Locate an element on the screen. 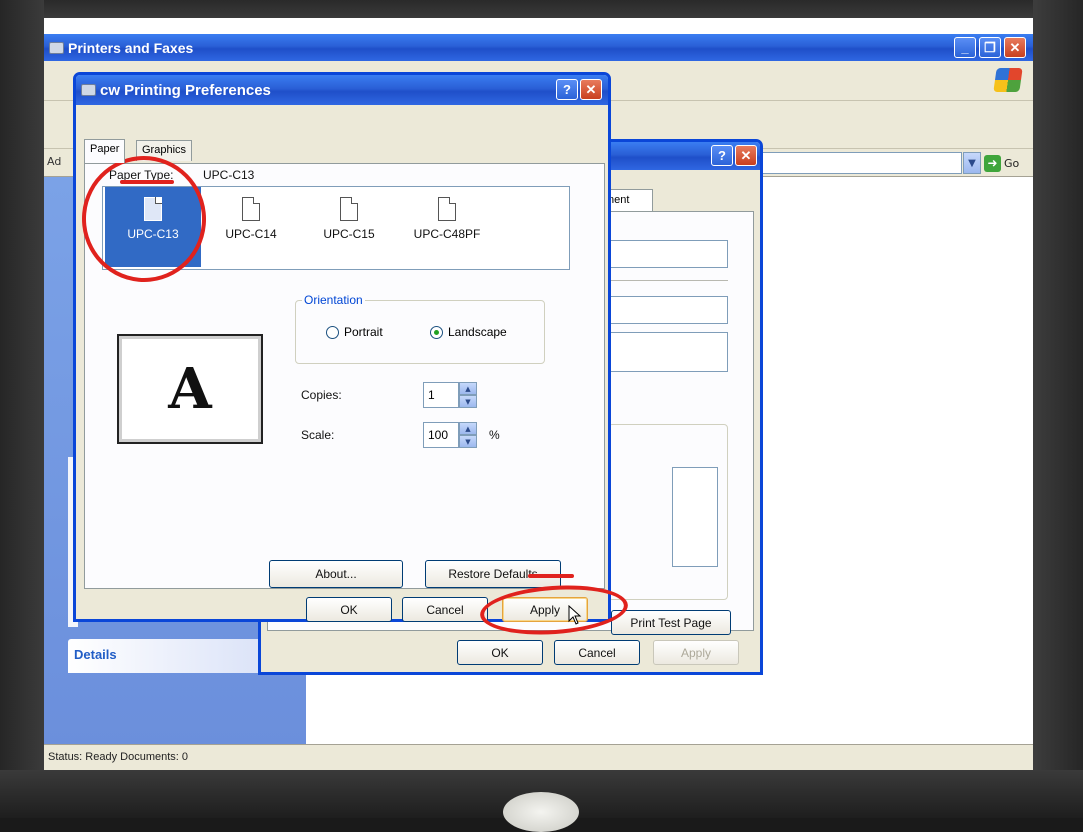 The width and height of the screenshot is (1083, 832). copies-spinner: 1 ▲ ▼ is located at coordinates (450, 395).